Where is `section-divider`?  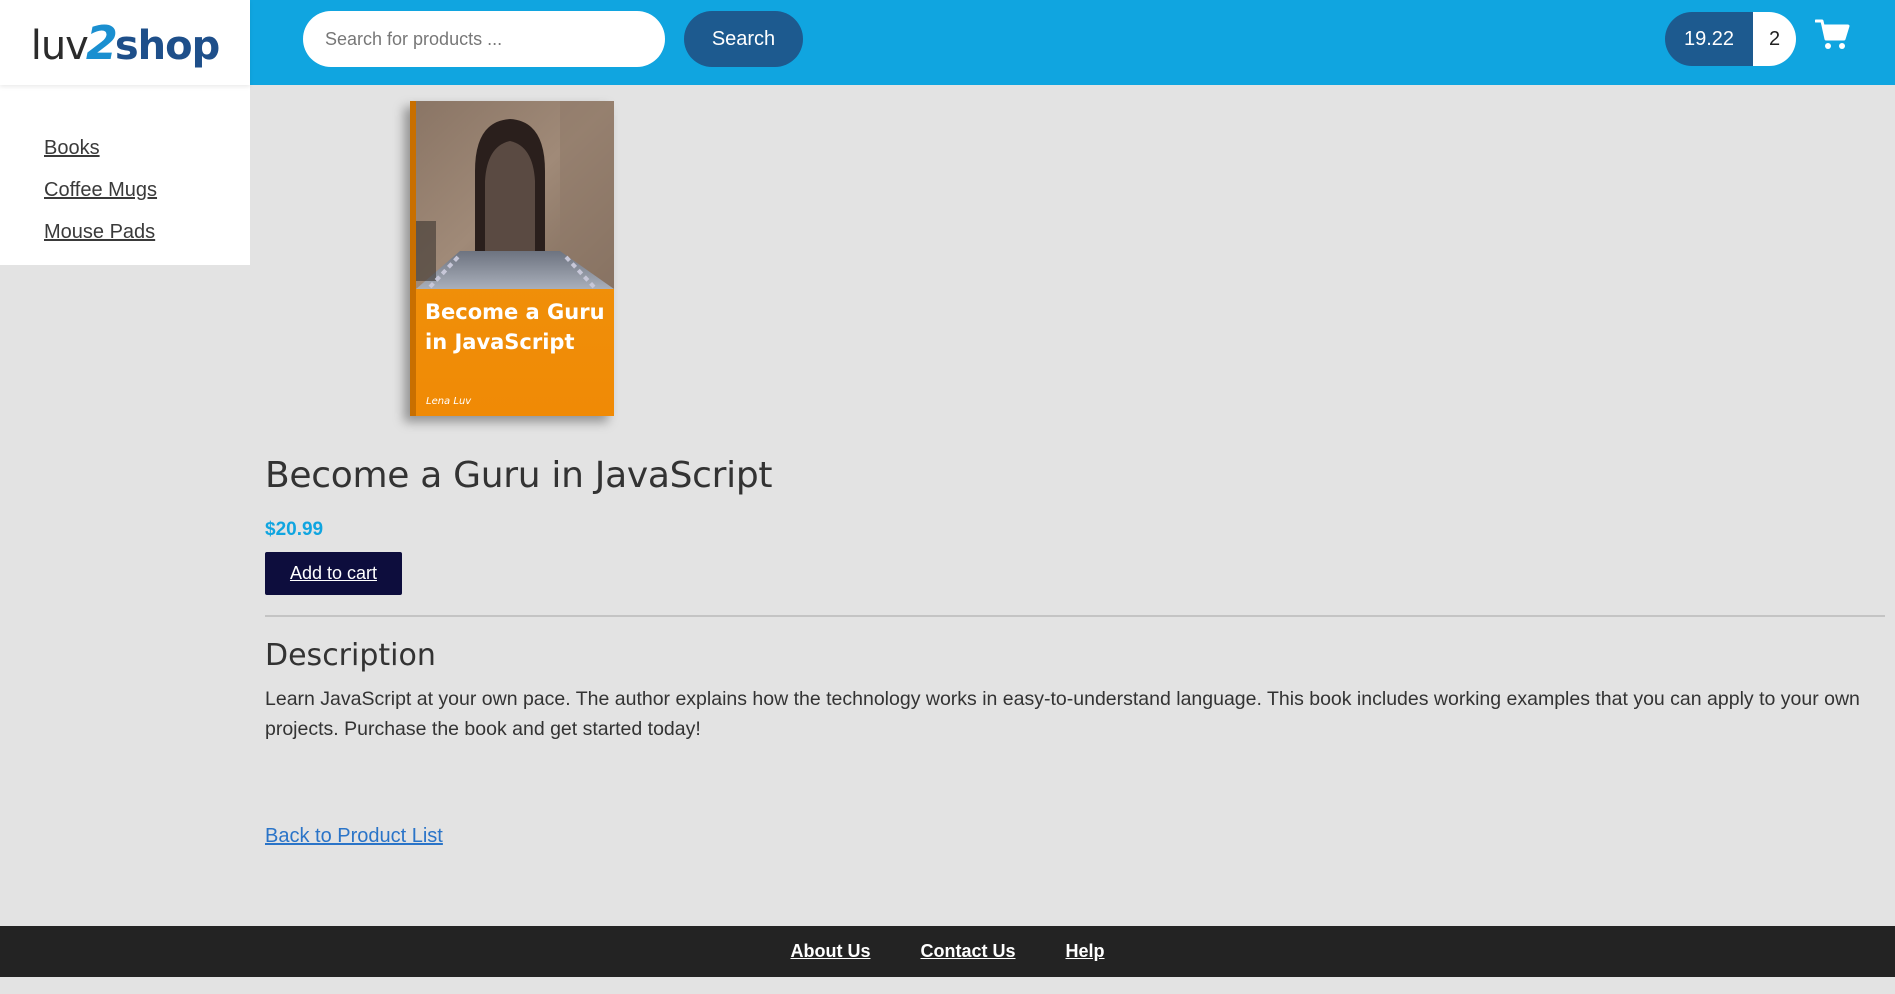
section-divider is located at coordinates (1075, 616).